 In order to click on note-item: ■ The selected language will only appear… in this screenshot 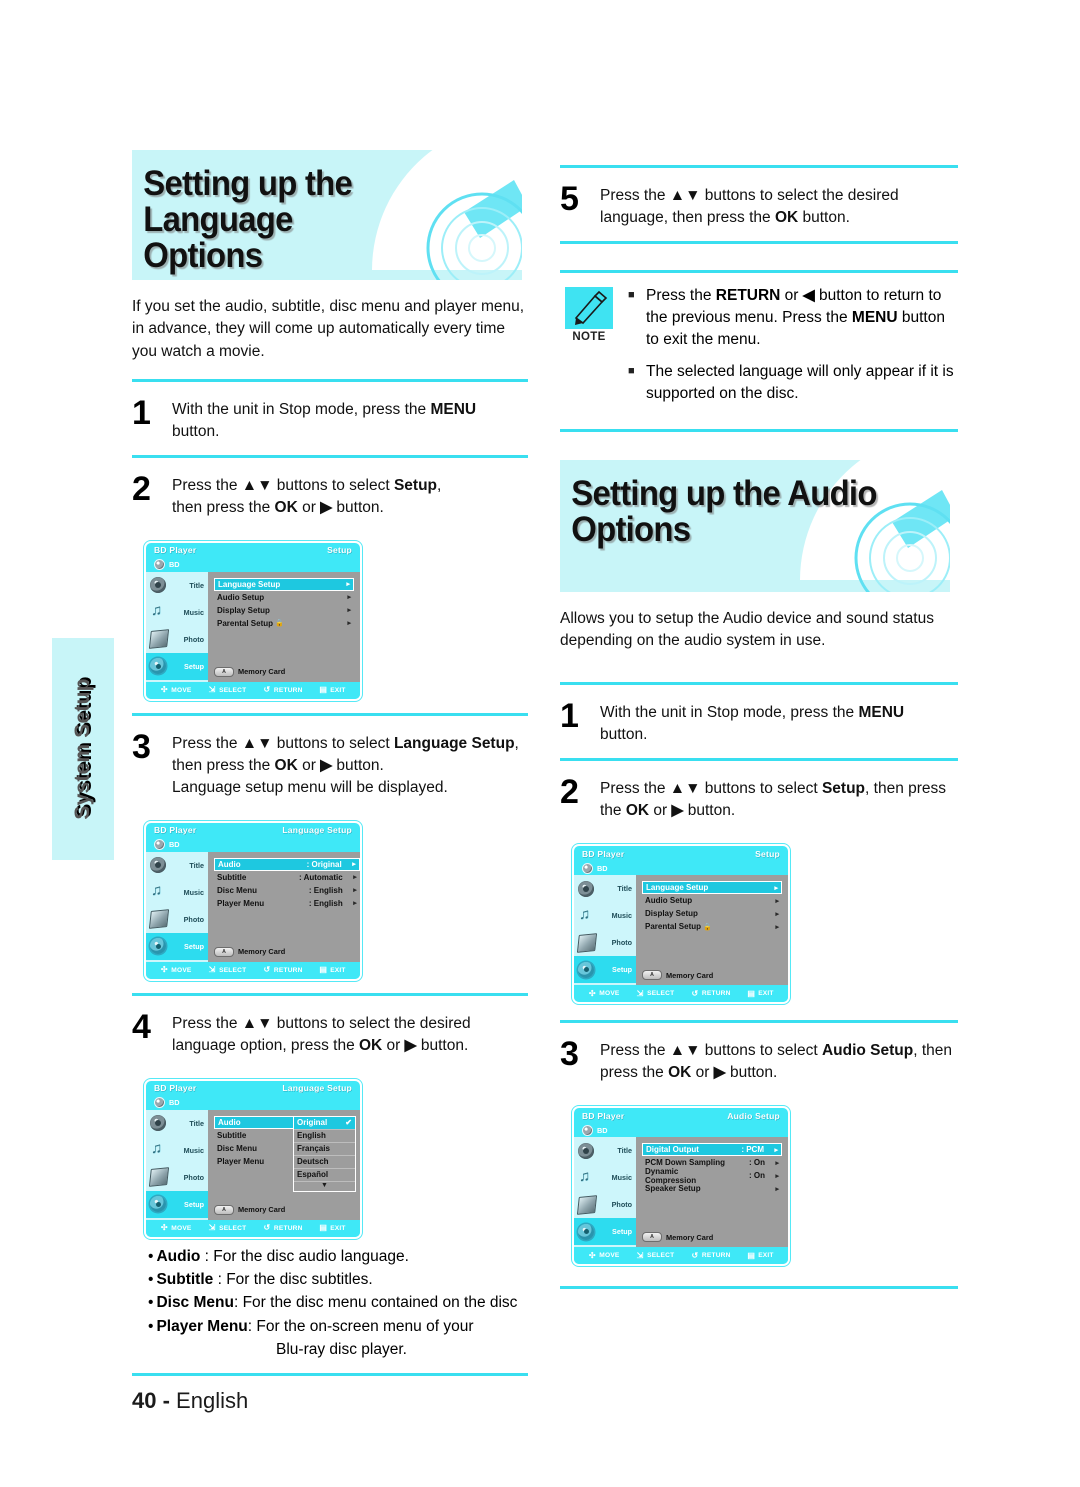, I will do `click(793, 383)`.